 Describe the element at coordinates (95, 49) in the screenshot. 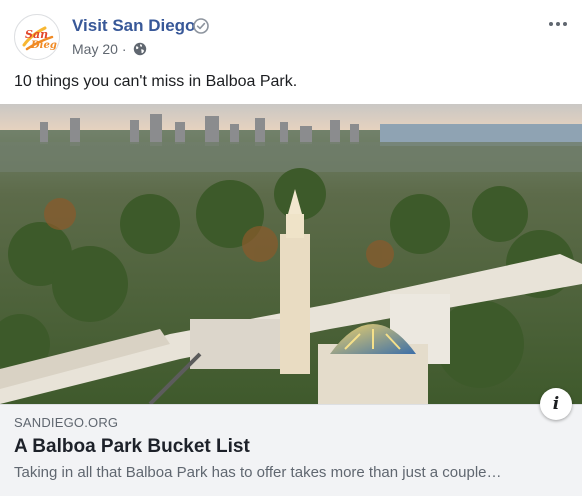

I see `post-date-link: May 20` at that location.